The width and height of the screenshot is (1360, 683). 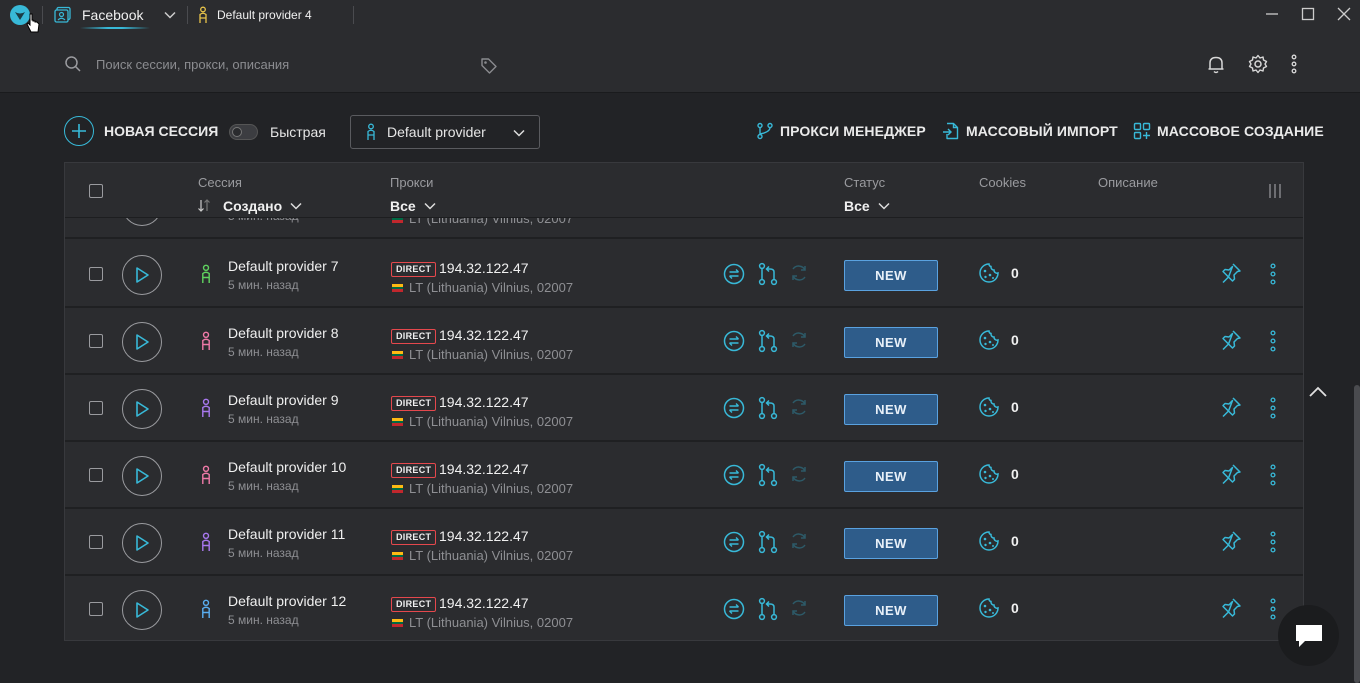 What do you see at coordinates (1272, 14) in the screenshot?
I see `minimize-icon` at bounding box center [1272, 14].